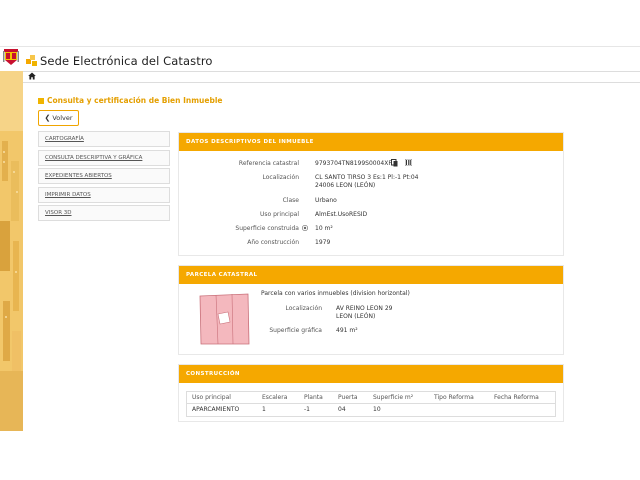 This screenshot has height=480, width=640. I want to click on ref-catastral-label: Referencia catastral, so click(268, 163).